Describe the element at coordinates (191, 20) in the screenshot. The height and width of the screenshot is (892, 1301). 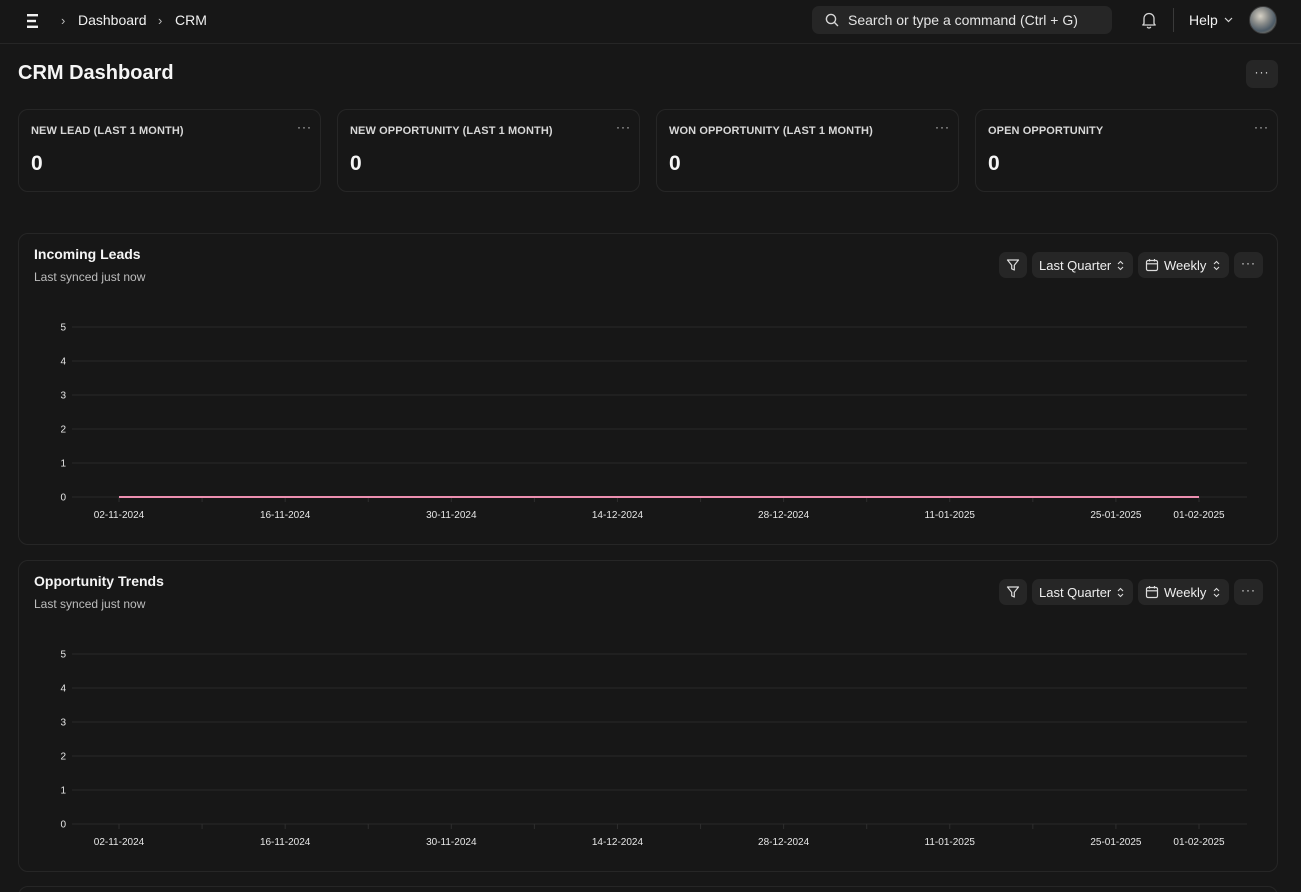
I see `breadcrumb-crm: CRM` at that location.